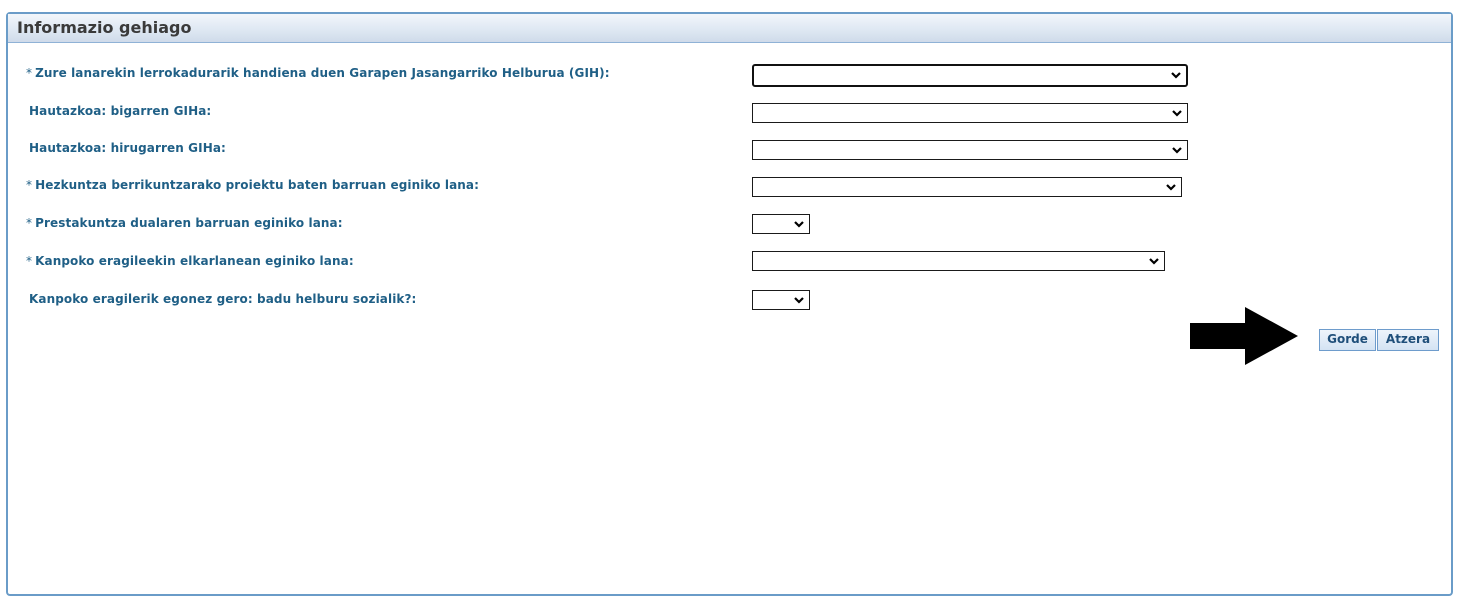 The image size is (1467, 601). Describe the element at coordinates (958, 261) in the screenshot. I see `select-external-agents` at that location.